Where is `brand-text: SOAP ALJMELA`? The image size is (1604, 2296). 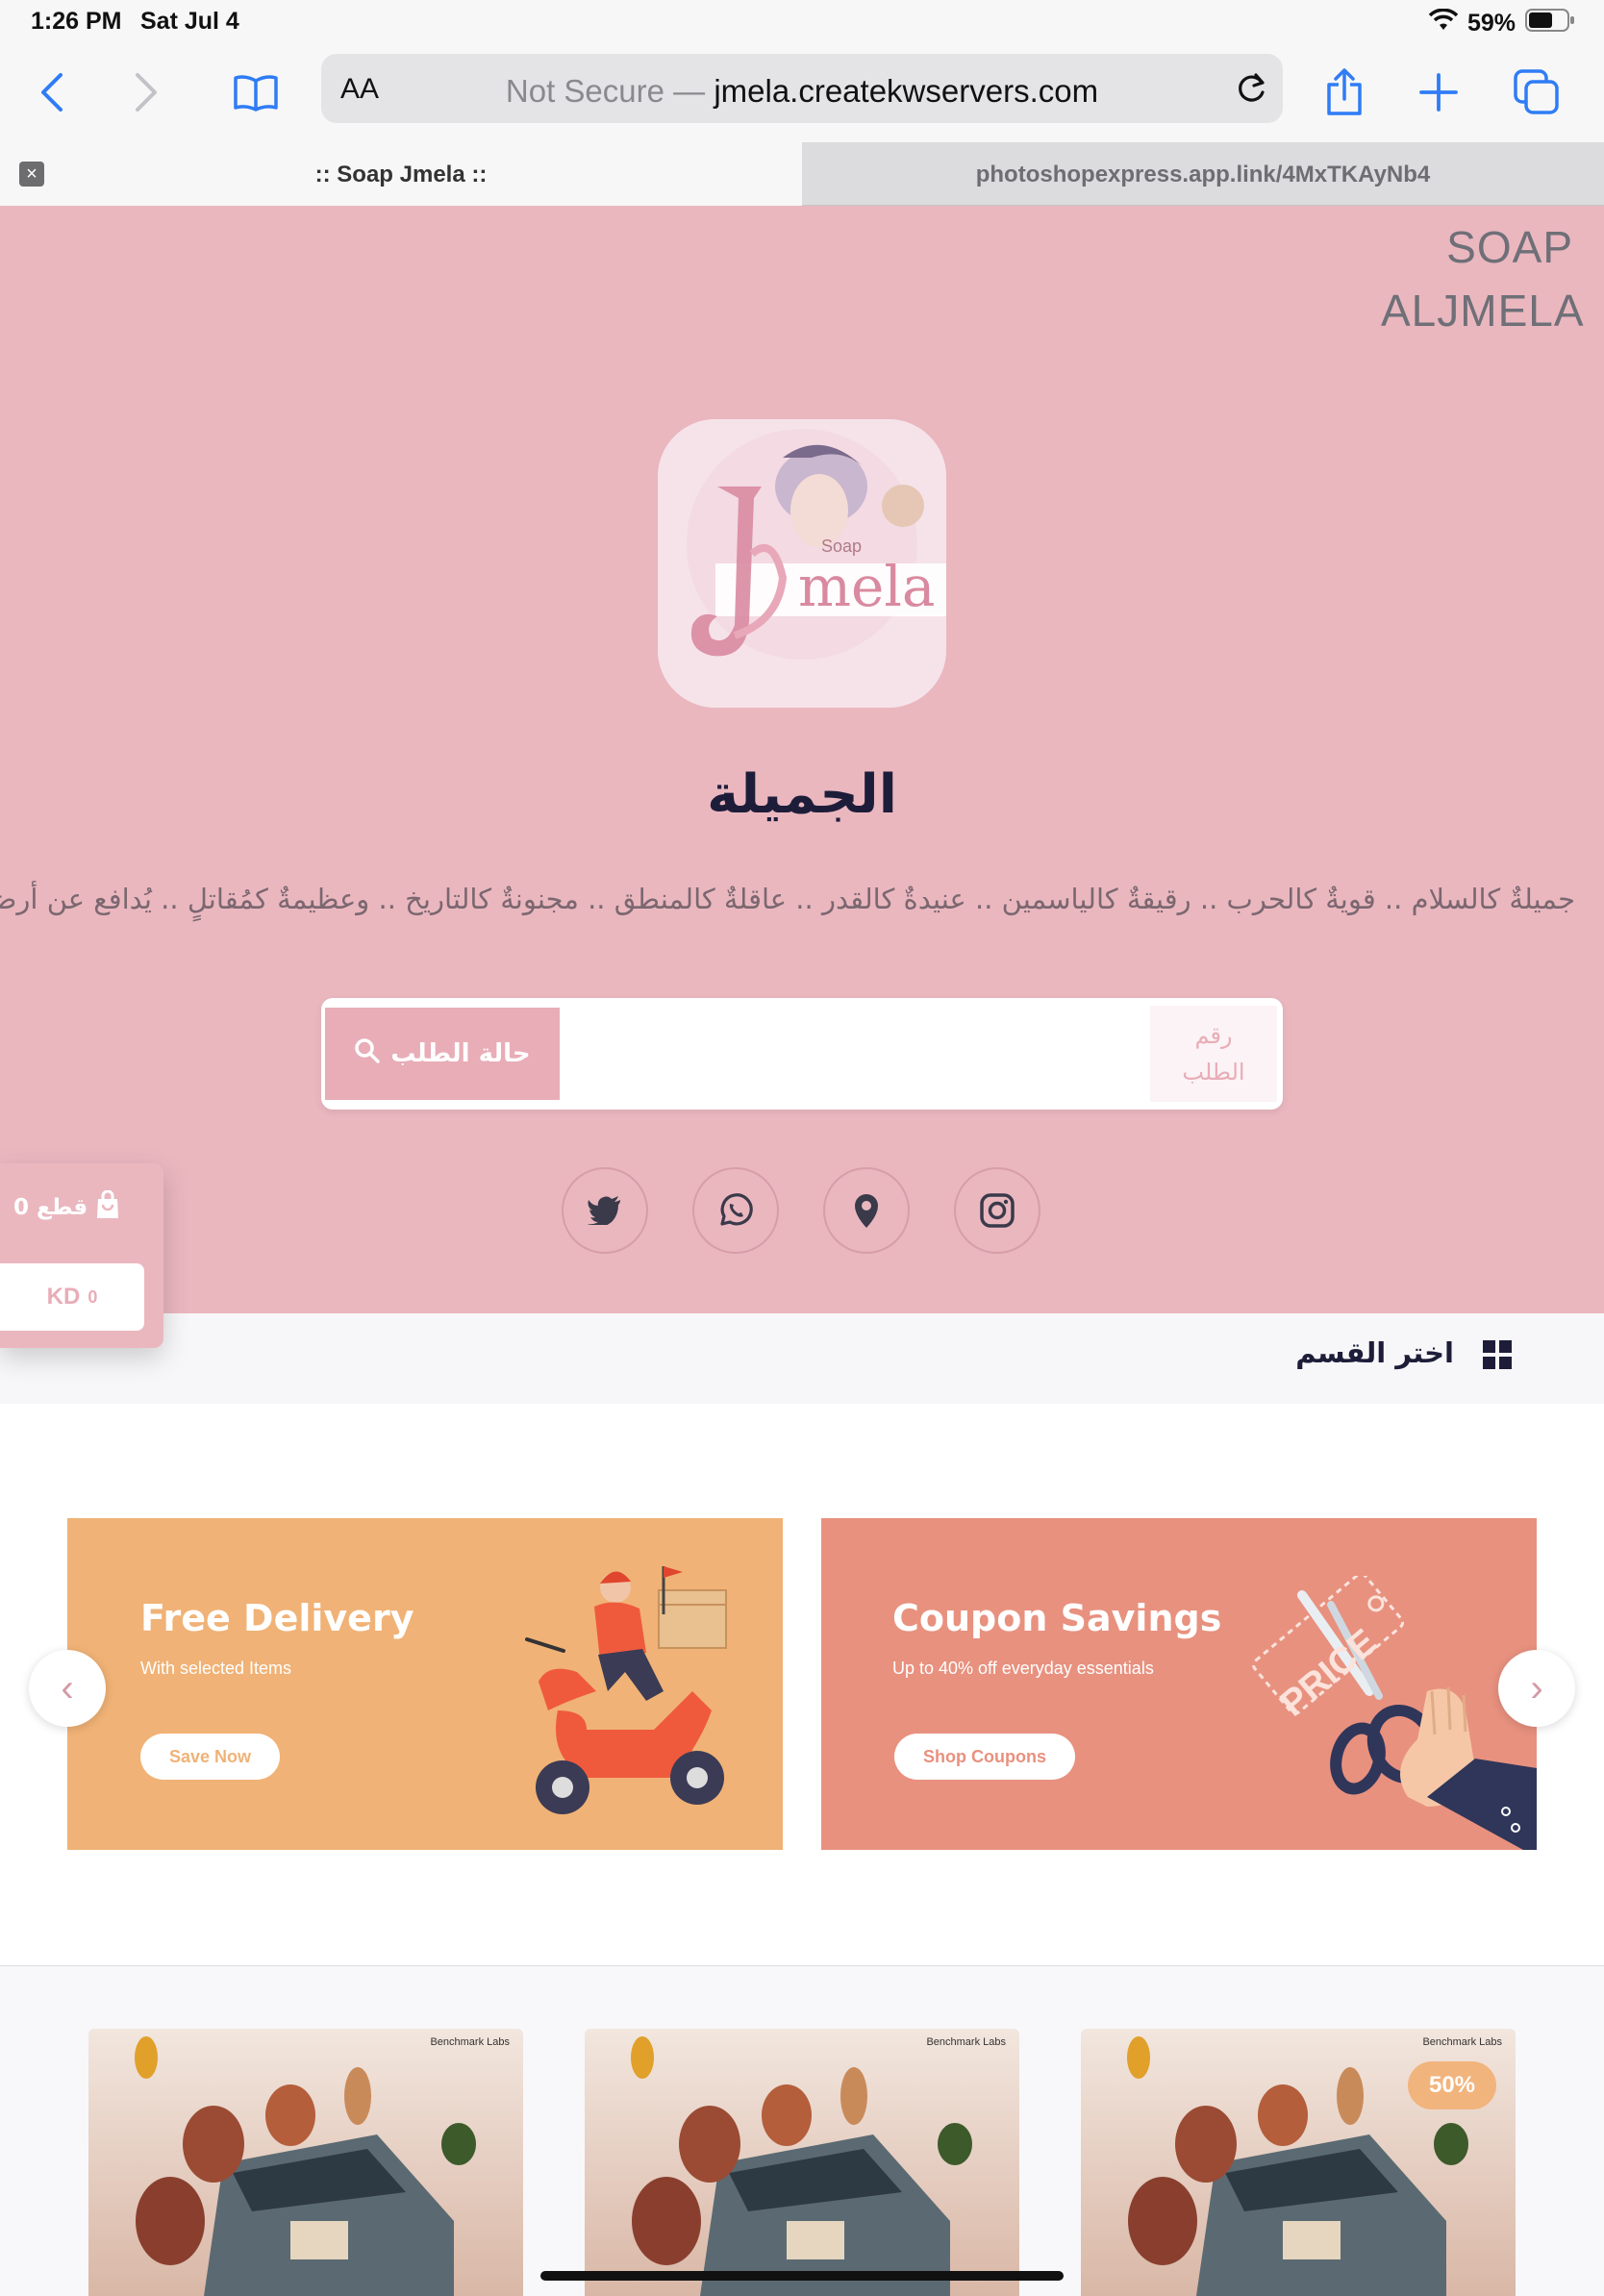
brand-text: SOAP ALJMELA is located at coordinates (1483, 279).